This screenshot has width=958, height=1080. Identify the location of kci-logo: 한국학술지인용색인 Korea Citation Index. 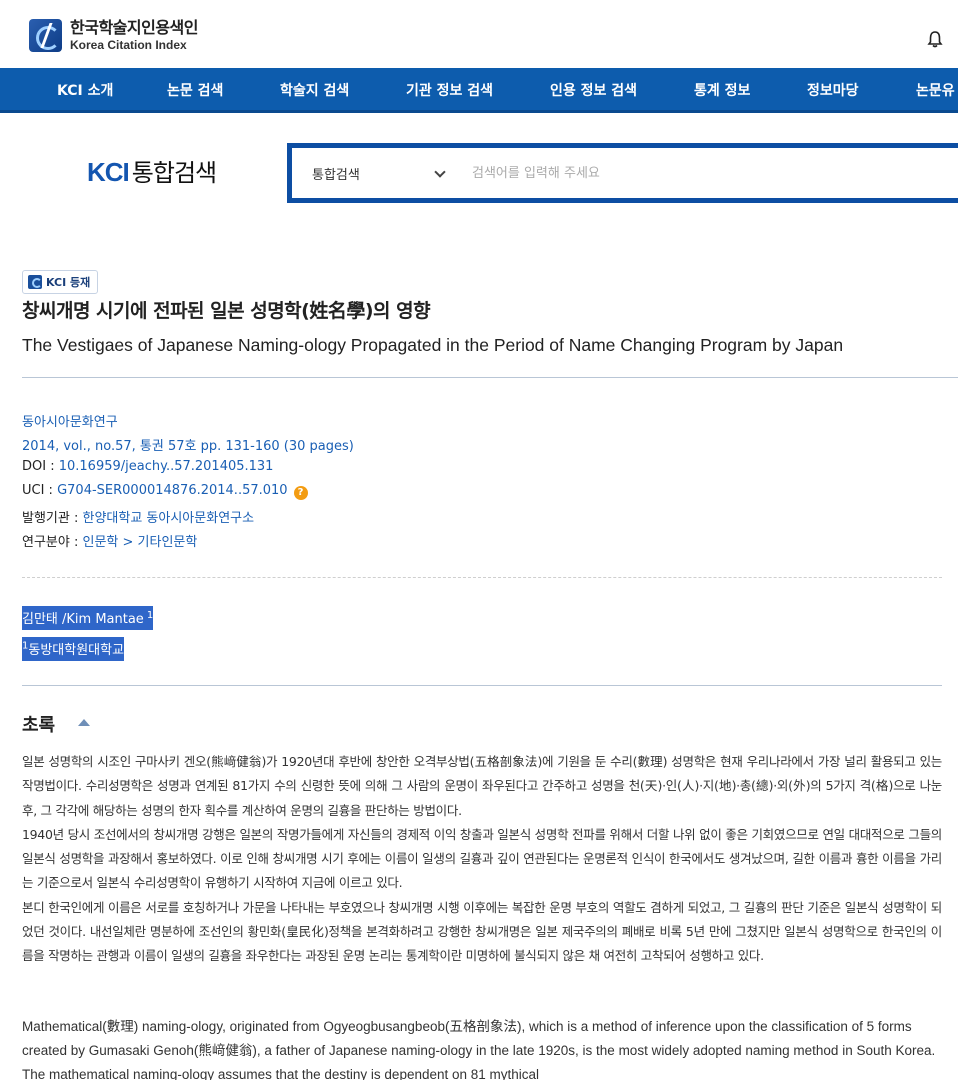
(113, 35).